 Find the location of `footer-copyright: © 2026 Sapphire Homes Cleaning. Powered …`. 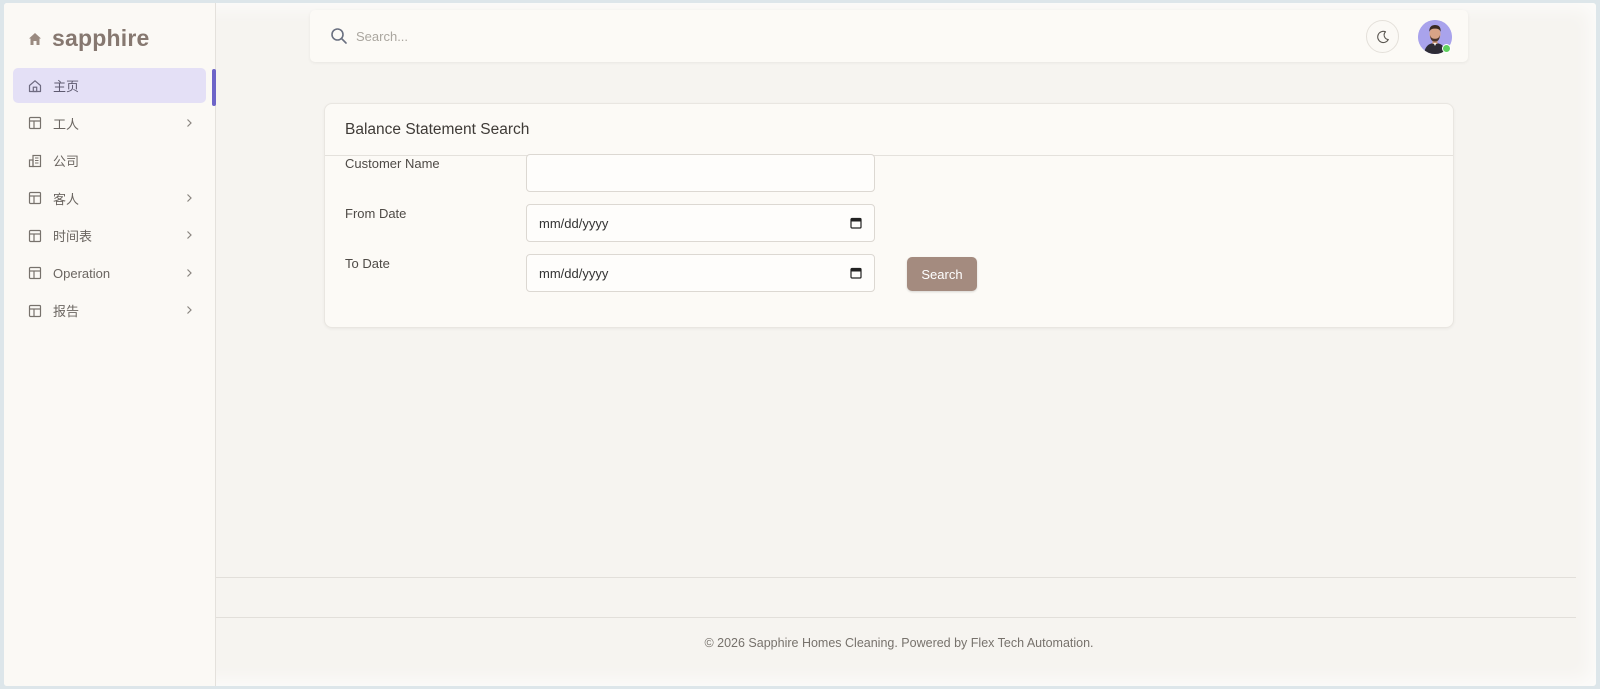

footer-copyright: © 2026 Sapphire Homes Cleaning. Powered … is located at coordinates (899, 643).